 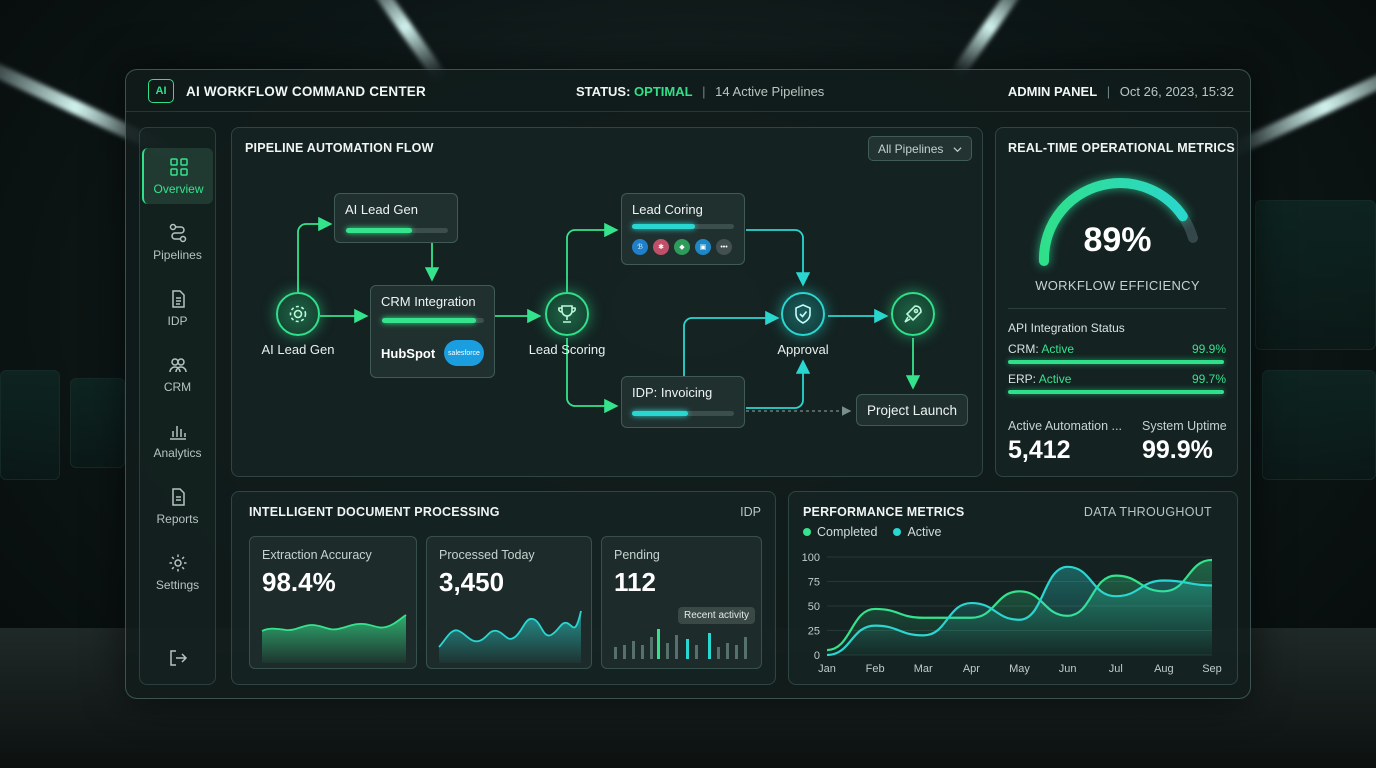 What do you see at coordinates (683, 402) in the screenshot?
I see `card-idp-invoicing: IDP: Invoicing` at bounding box center [683, 402].